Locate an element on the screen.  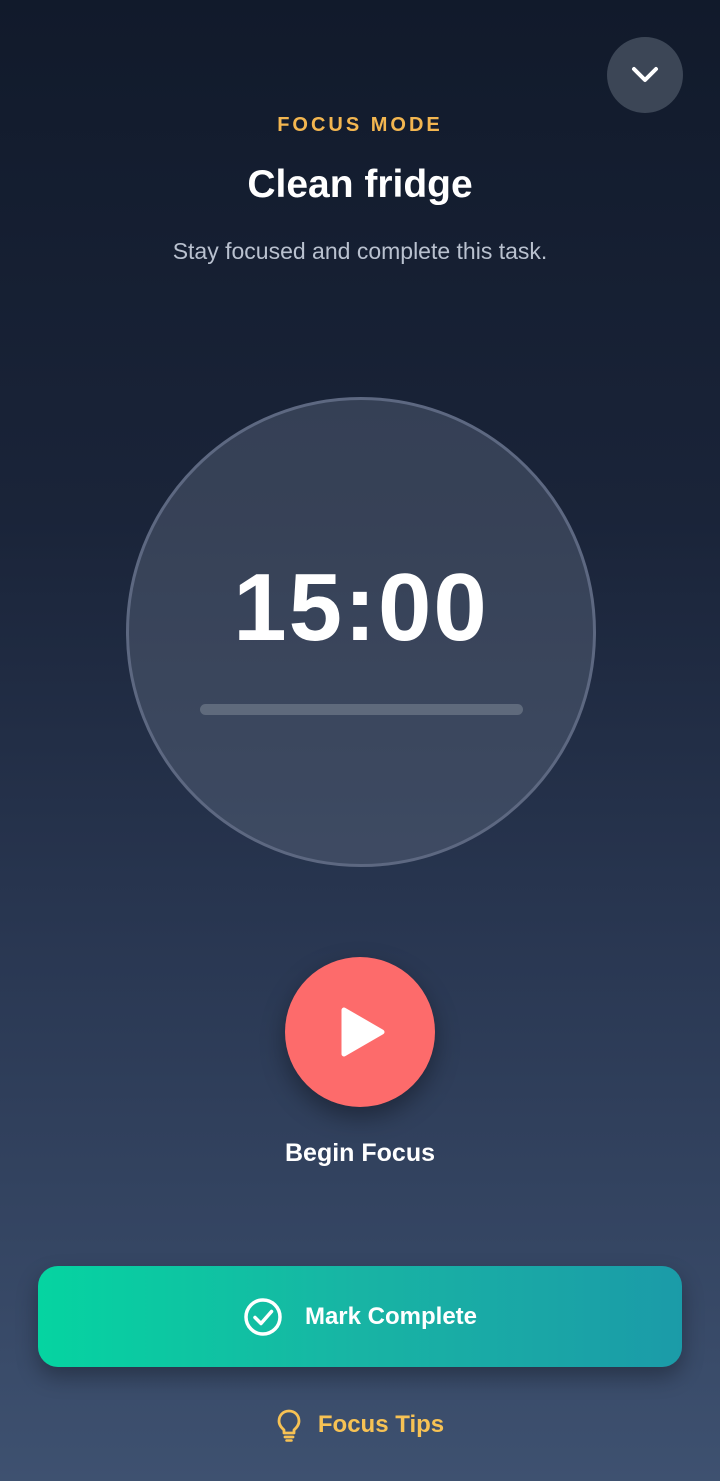
mark-complete-label: Mark Complete is located at coordinates (391, 1316).